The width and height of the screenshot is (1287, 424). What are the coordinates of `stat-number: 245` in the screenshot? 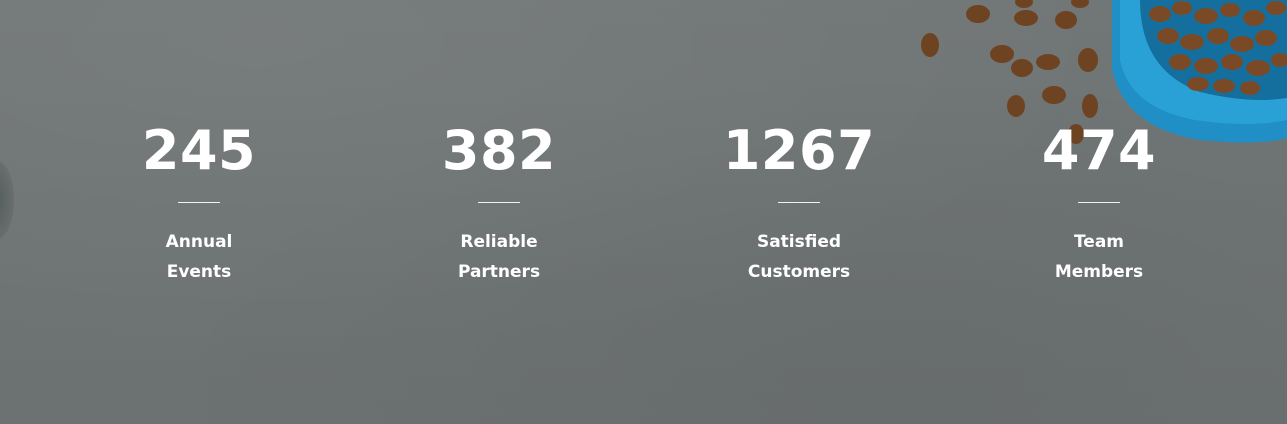 It's located at (199, 150).